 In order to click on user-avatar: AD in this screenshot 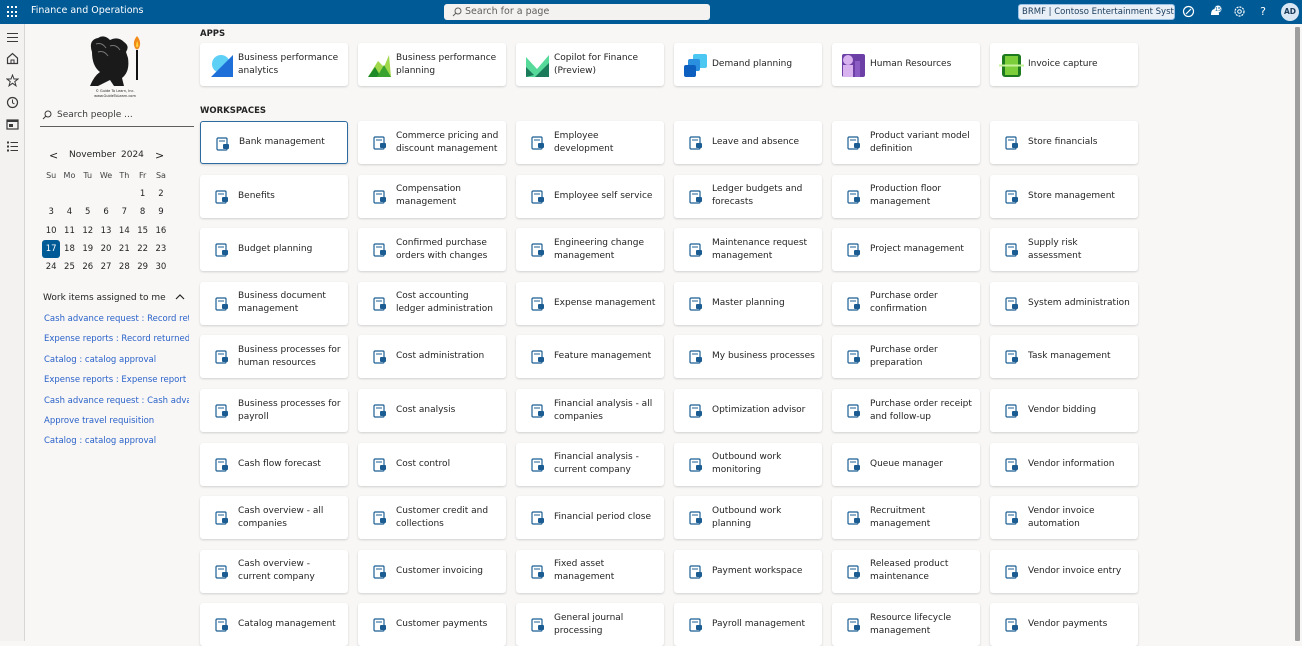, I will do `click(1290, 12)`.